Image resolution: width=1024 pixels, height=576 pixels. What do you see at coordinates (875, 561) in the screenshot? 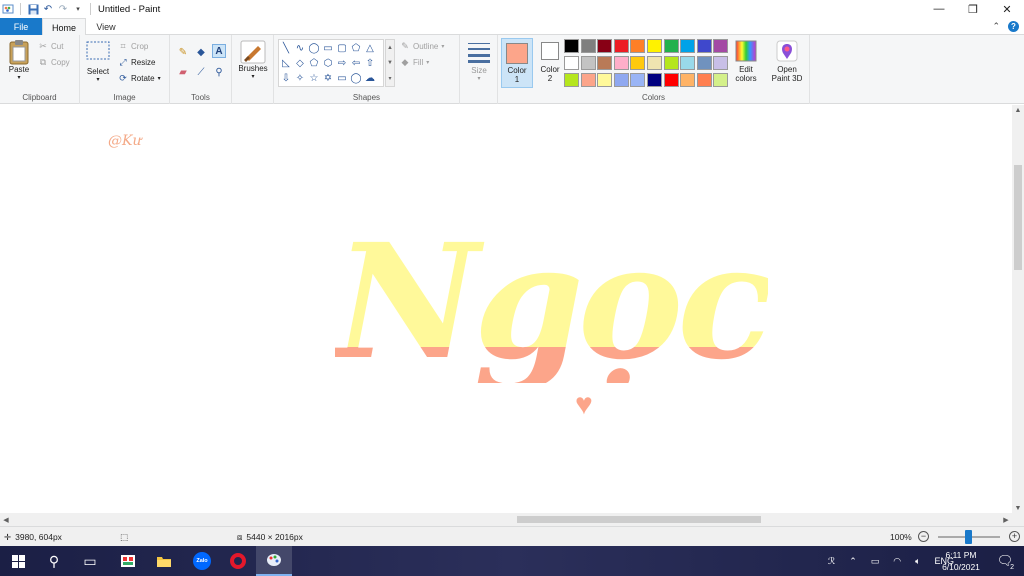
I see `battery-icon: ▭` at bounding box center [875, 561].